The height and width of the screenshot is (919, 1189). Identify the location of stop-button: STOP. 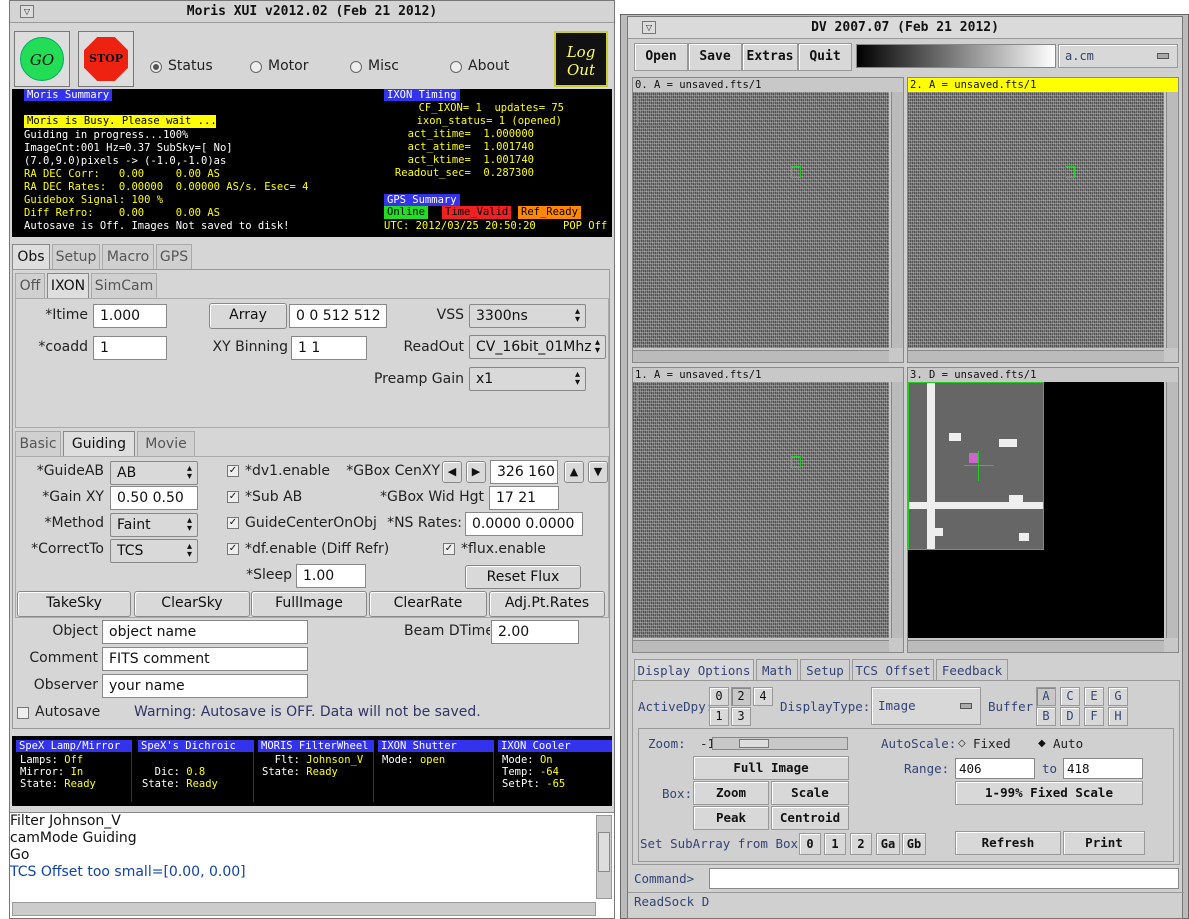
(106, 59).